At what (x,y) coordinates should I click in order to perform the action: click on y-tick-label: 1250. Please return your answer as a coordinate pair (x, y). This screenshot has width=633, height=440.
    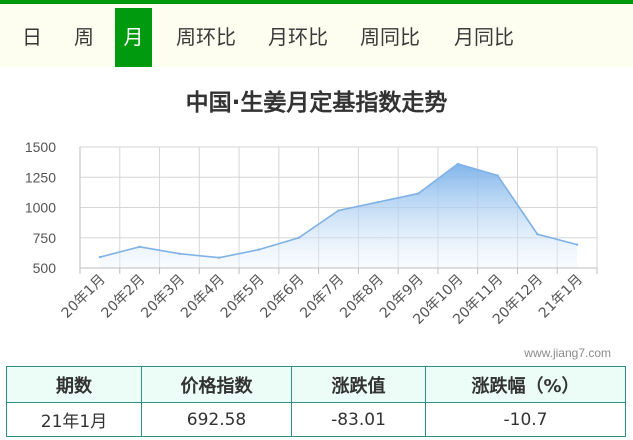
    Looking at the image, I should click on (40, 177).